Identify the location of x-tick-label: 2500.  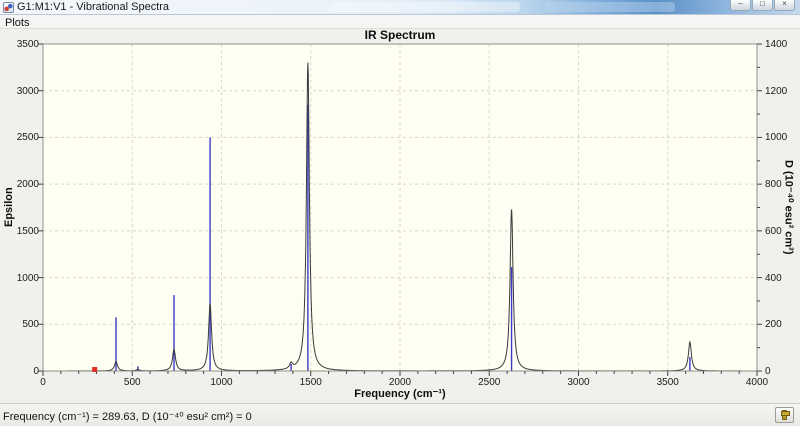
(489, 382).